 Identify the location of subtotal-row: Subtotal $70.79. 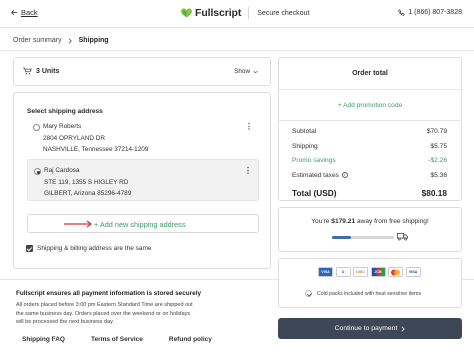
(369, 131).